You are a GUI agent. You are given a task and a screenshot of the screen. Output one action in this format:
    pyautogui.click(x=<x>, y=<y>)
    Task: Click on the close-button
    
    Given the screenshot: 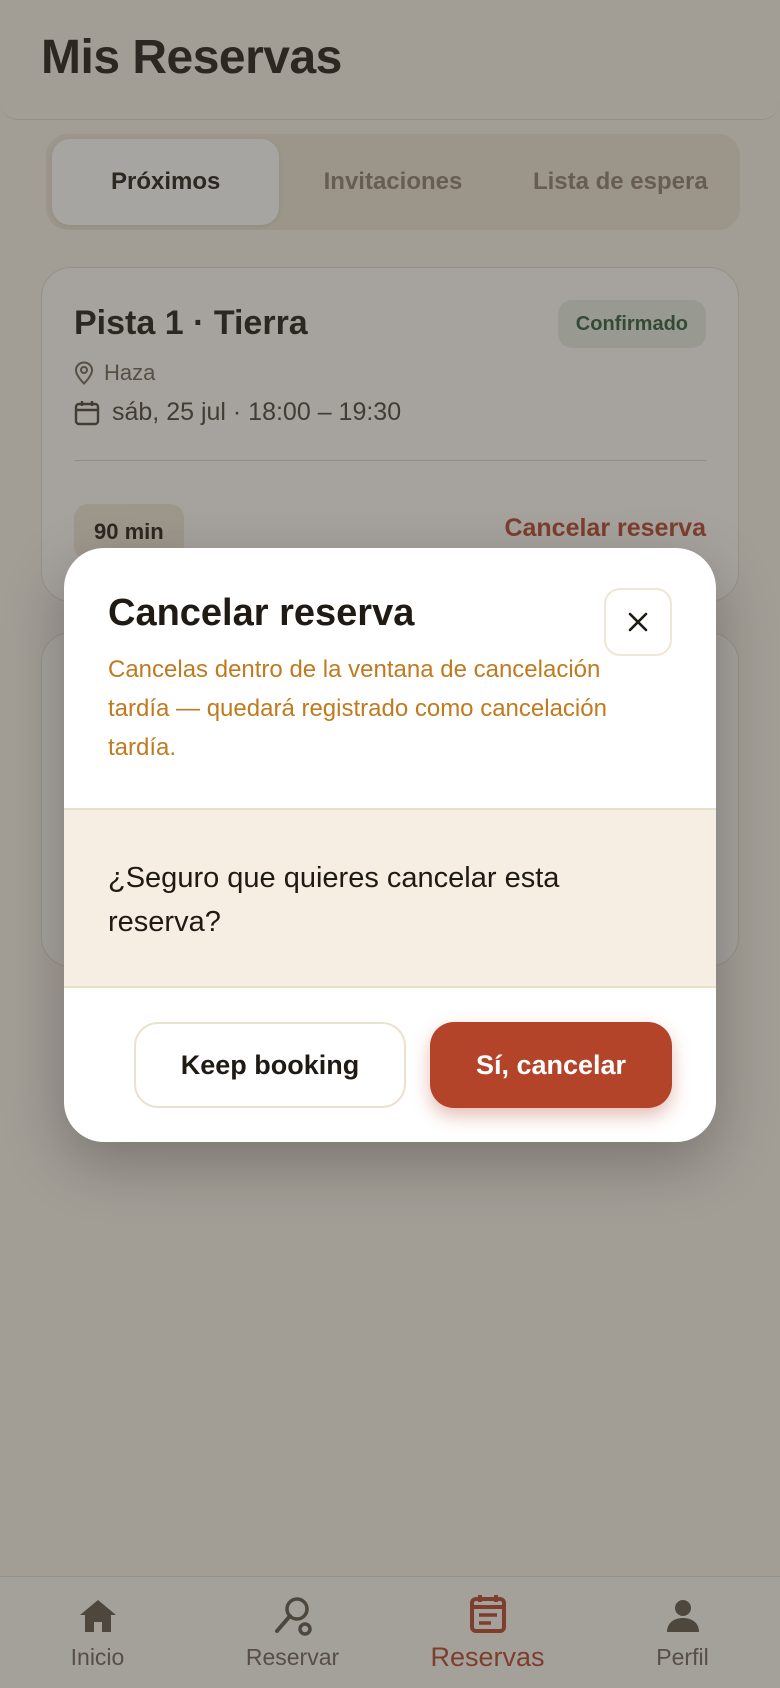 What is the action you would take?
    pyautogui.click(x=638, y=622)
    